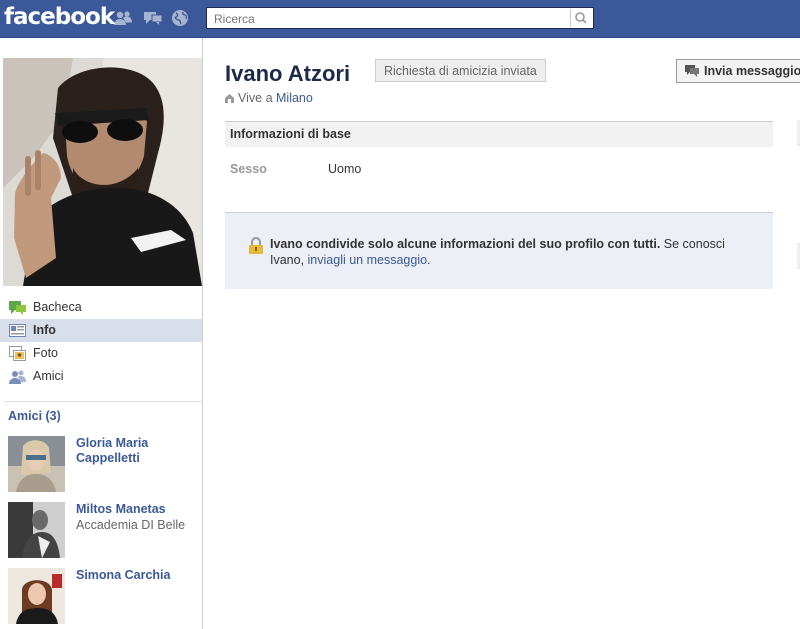  I want to click on friend-item: Gloria Maria Cappelletti, so click(105, 465).